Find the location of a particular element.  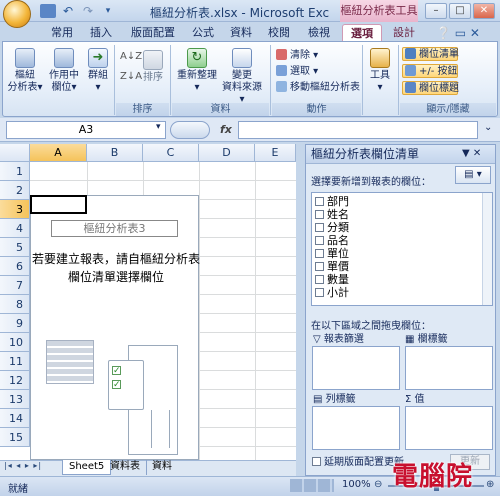

row-header: 5 is located at coordinates (15, 247).